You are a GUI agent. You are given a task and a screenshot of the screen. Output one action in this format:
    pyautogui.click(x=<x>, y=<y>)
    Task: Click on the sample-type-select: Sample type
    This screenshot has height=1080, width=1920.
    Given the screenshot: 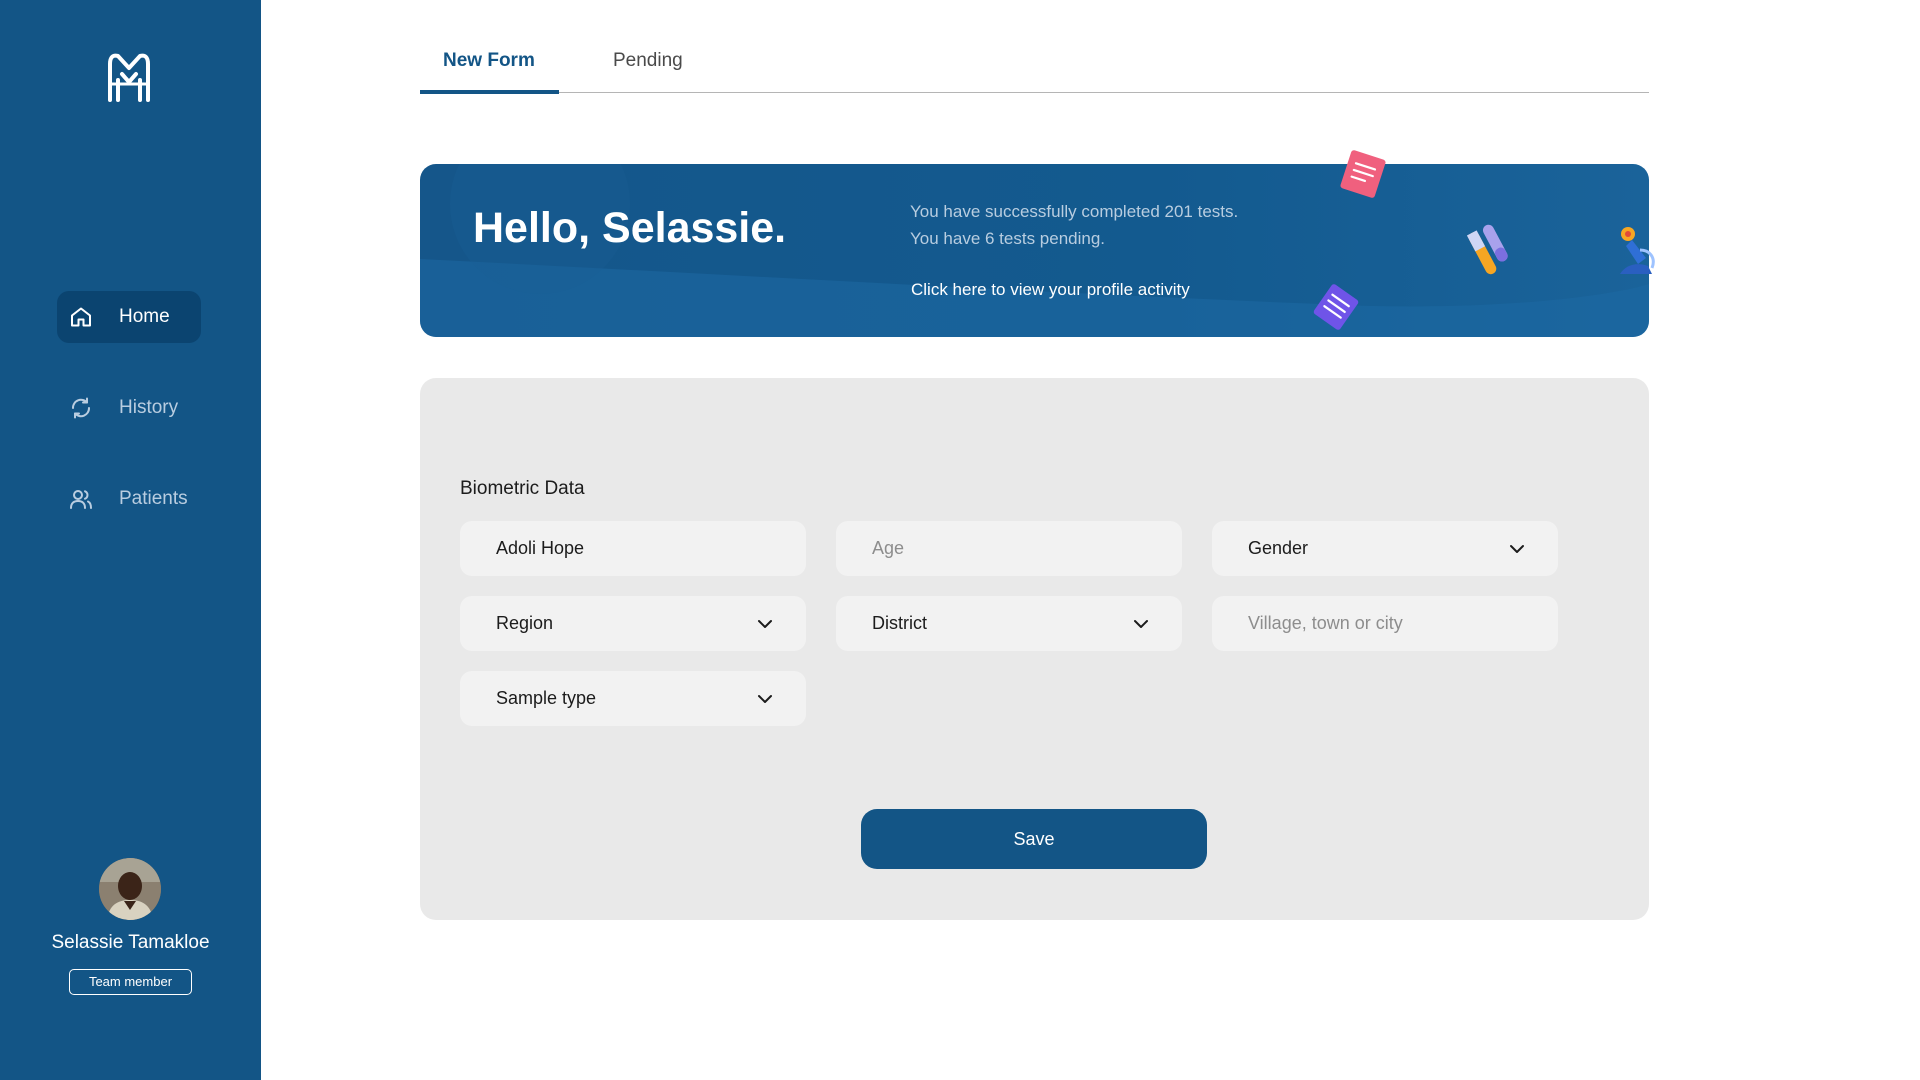 What is the action you would take?
    pyautogui.click(x=633, y=698)
    